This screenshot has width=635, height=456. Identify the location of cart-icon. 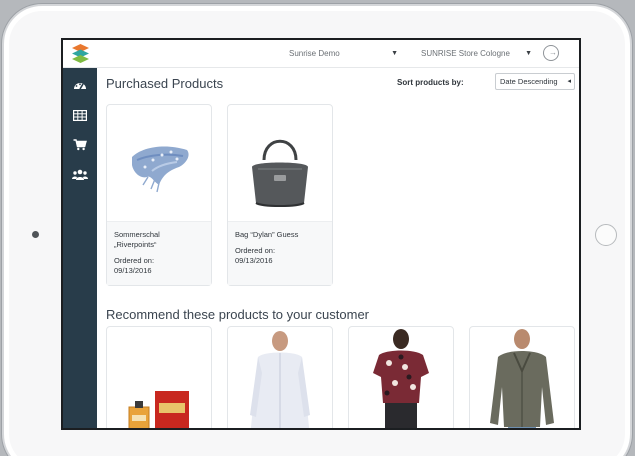
(80, 145).